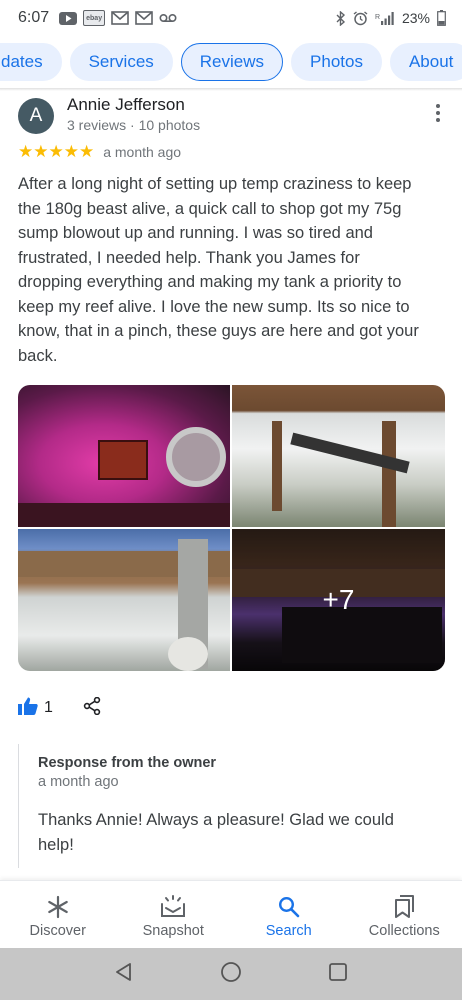  What do you see at coordinates (59, 708) in the screenshot?
I see `review-actions: 1` at bounding box center [59, 708].